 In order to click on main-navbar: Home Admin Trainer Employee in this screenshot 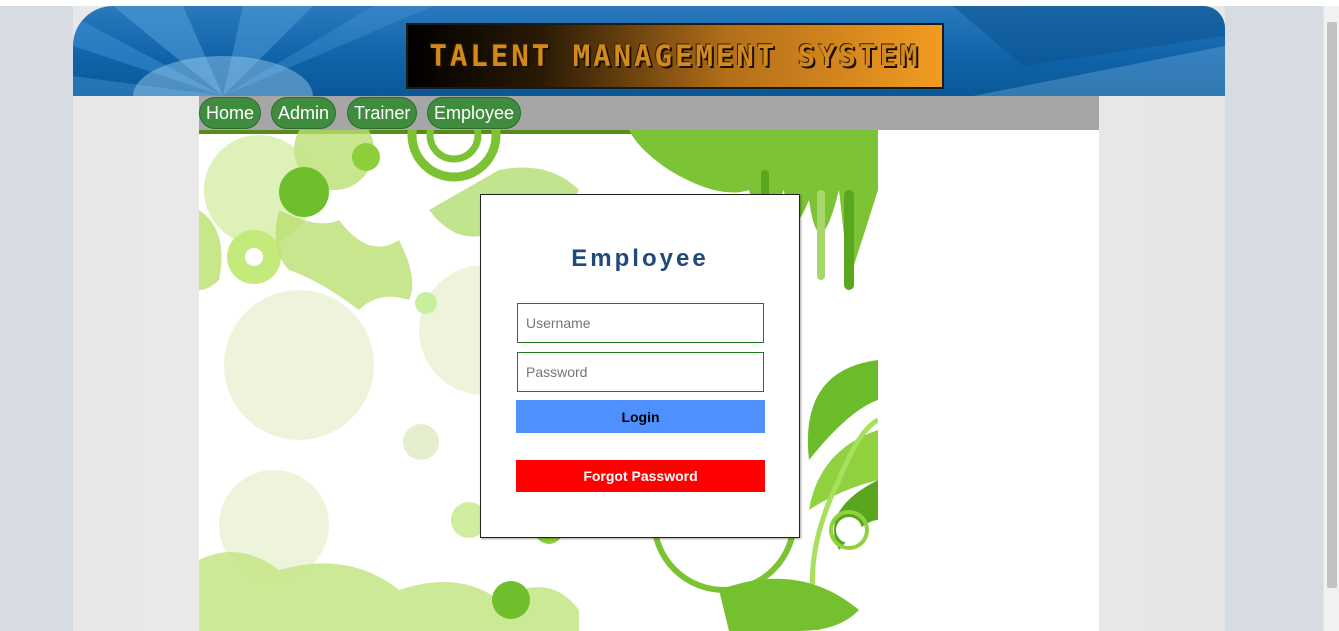, I will do `click(649, 113)`.